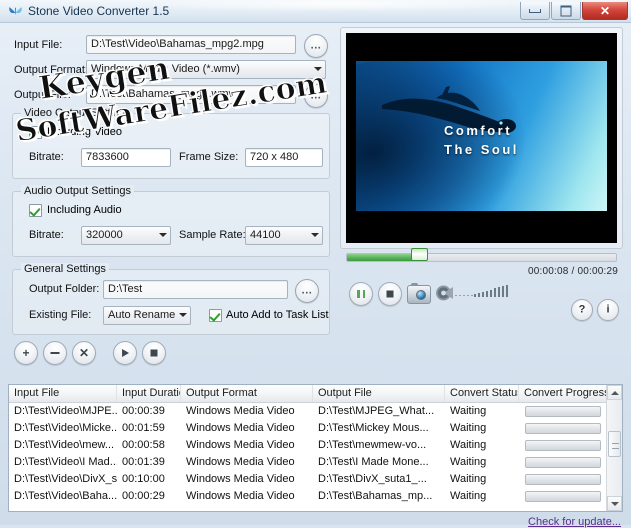  Describe the element at coordinates (46, 157) in the screenshot. I see `video-bitrate-label: Bitrate:` at that location.